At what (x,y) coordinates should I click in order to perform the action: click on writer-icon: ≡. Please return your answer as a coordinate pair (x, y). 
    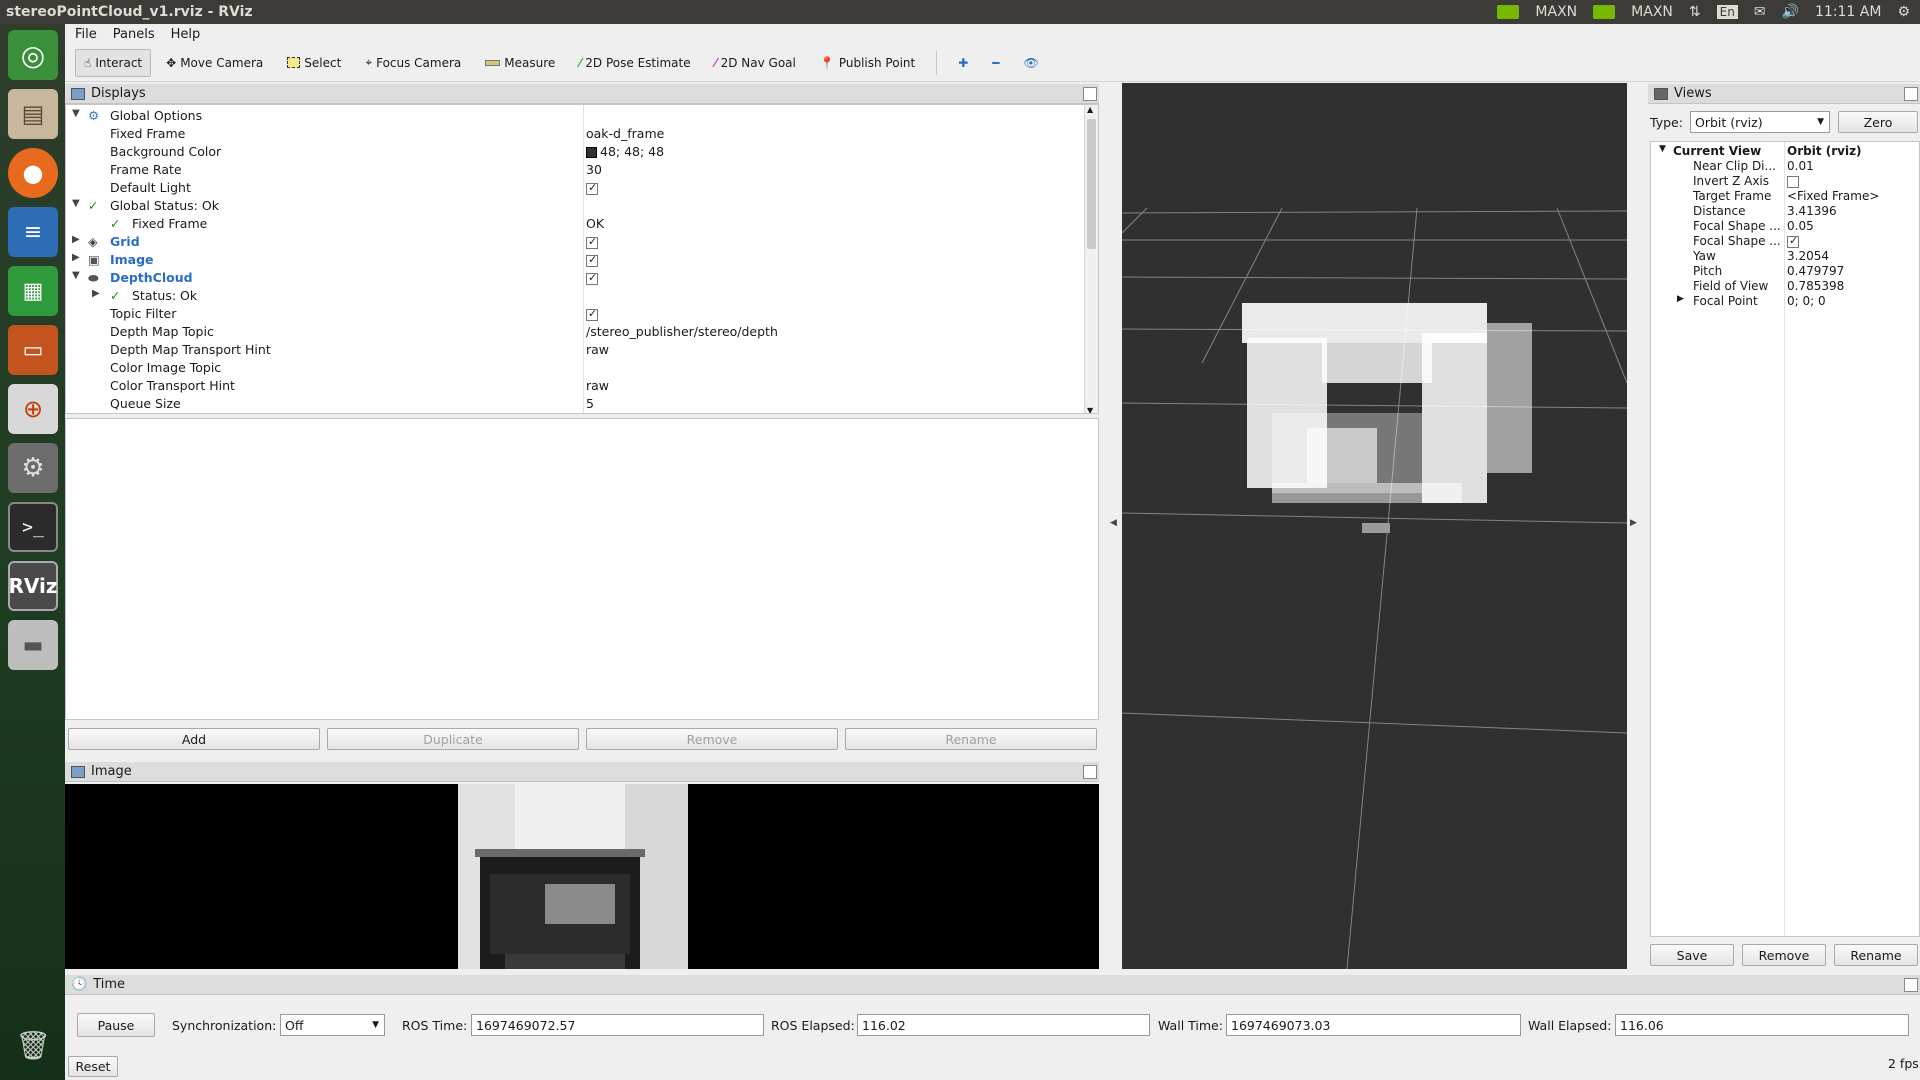
    Looking at the image, I should click on (33, 232).